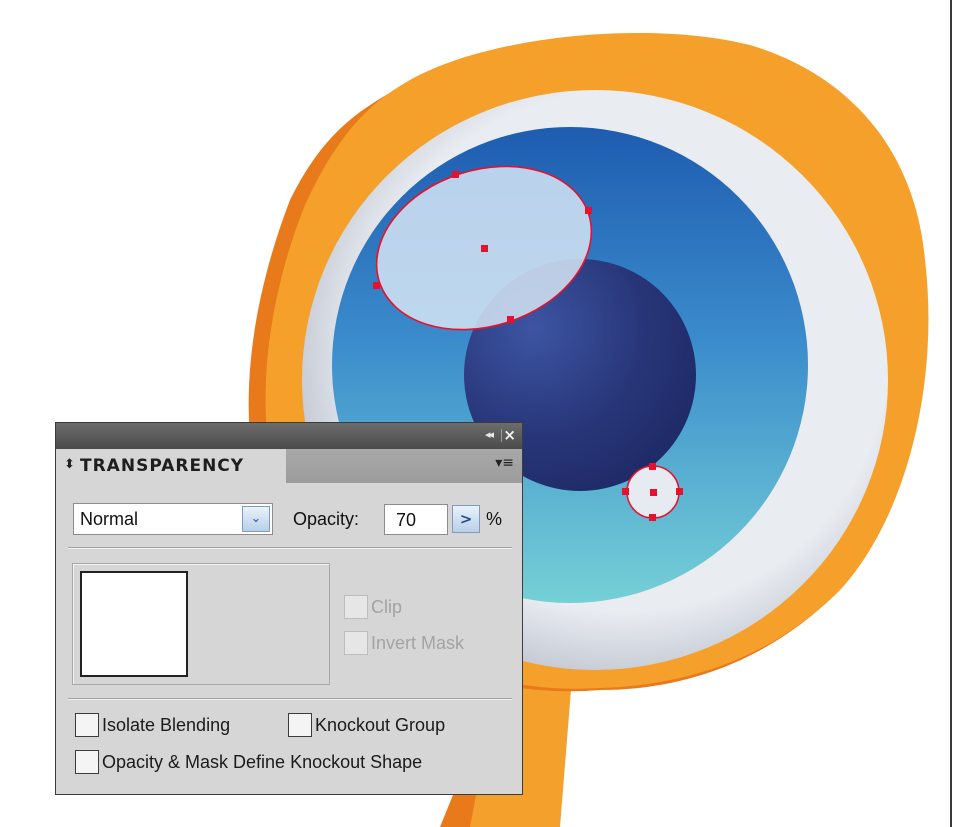  I want to click on invert-mask-option: Invert Mask, so click(404, 643).